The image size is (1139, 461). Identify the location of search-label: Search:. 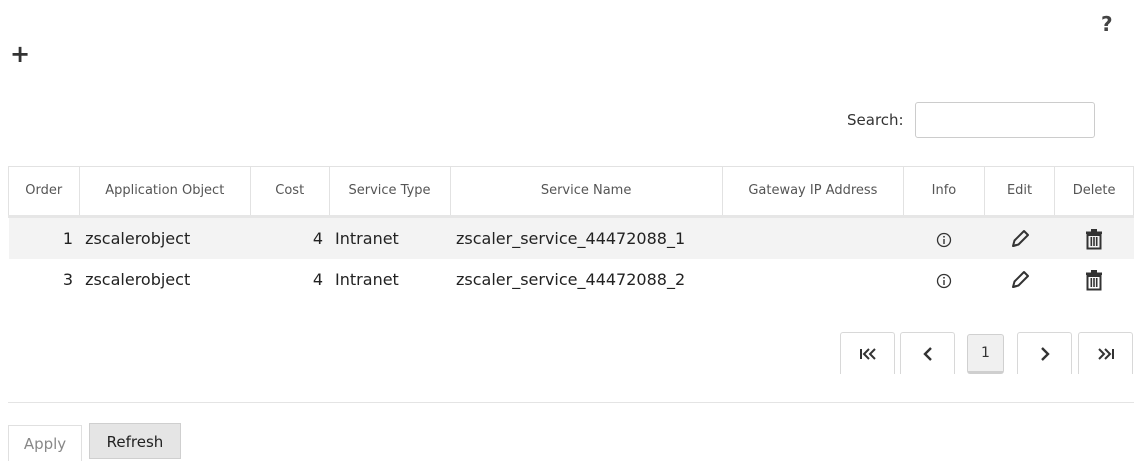
(875, 120).